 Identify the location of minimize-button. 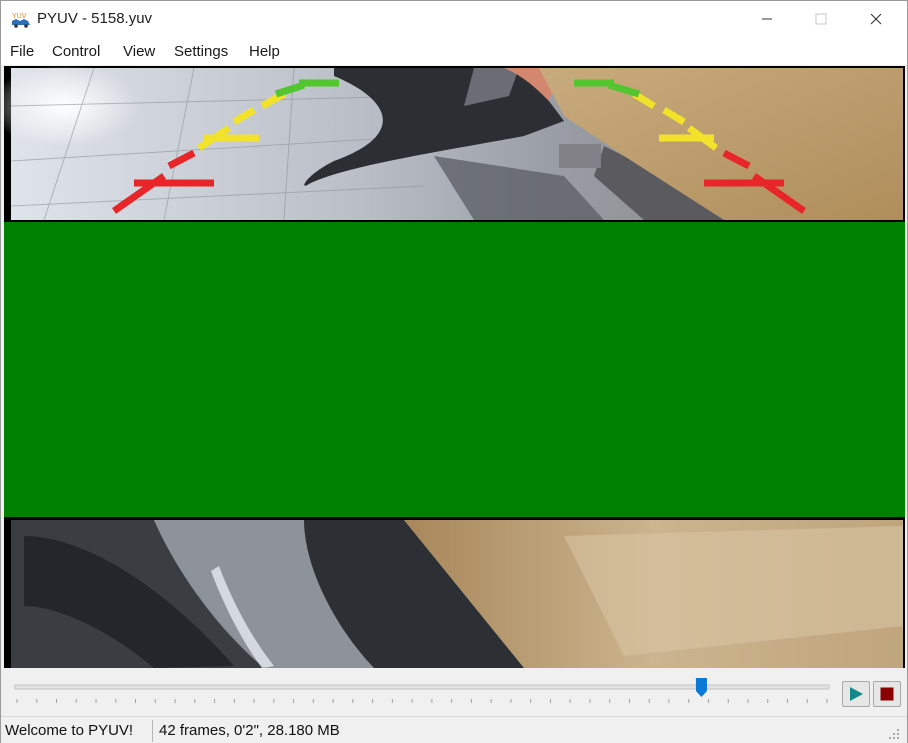
(767, 19).